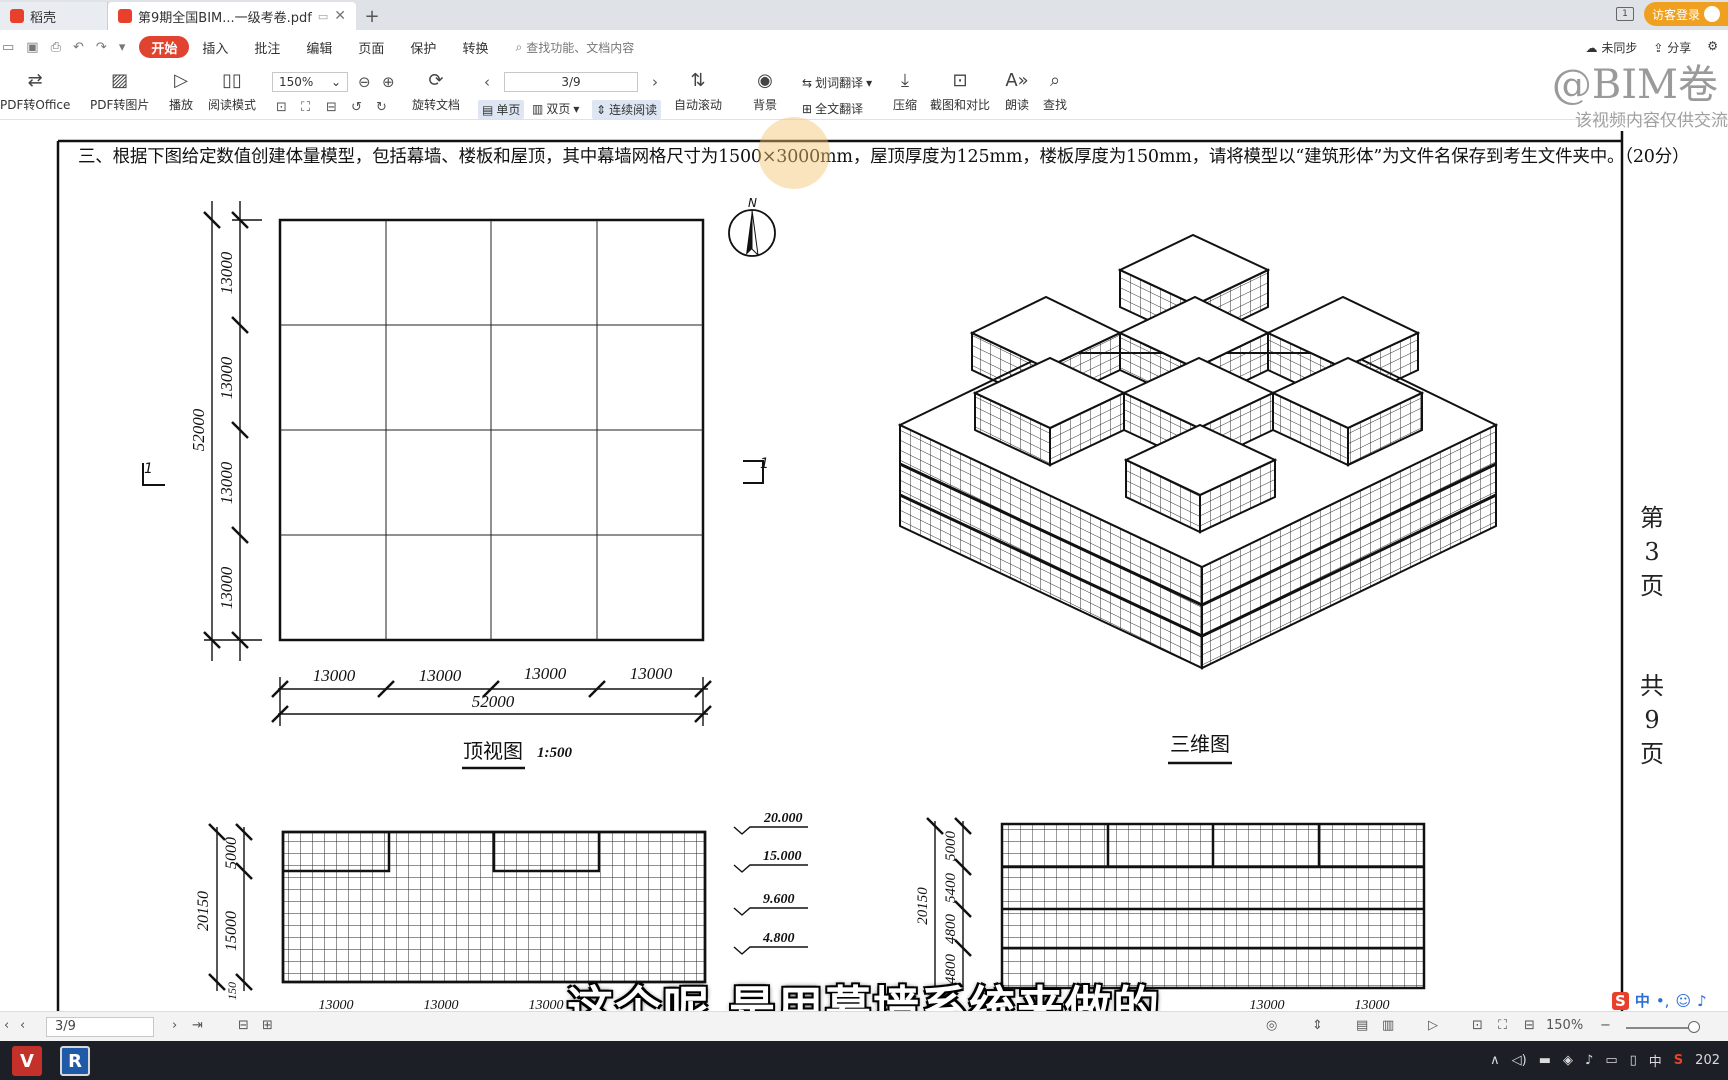 This screenshot has height=1080, width=1728. What do you see at coordinates (1605, 1025) in the screenshot?
I see `zoom-out-icon: −` at bounding box center [1605, 1025].